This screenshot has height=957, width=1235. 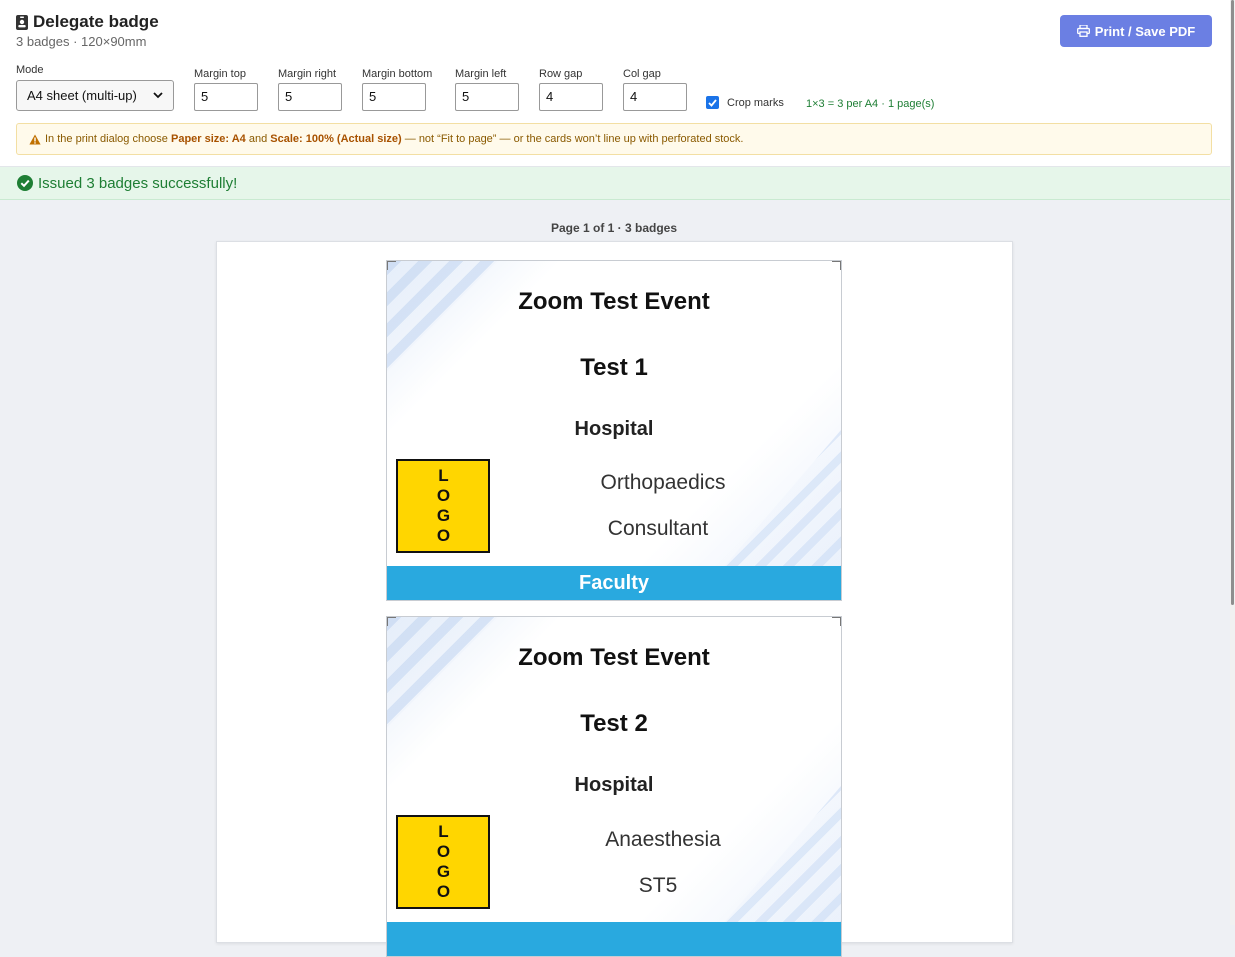 I want to click on margin-left-input: 5, so click(x=487, y=97).